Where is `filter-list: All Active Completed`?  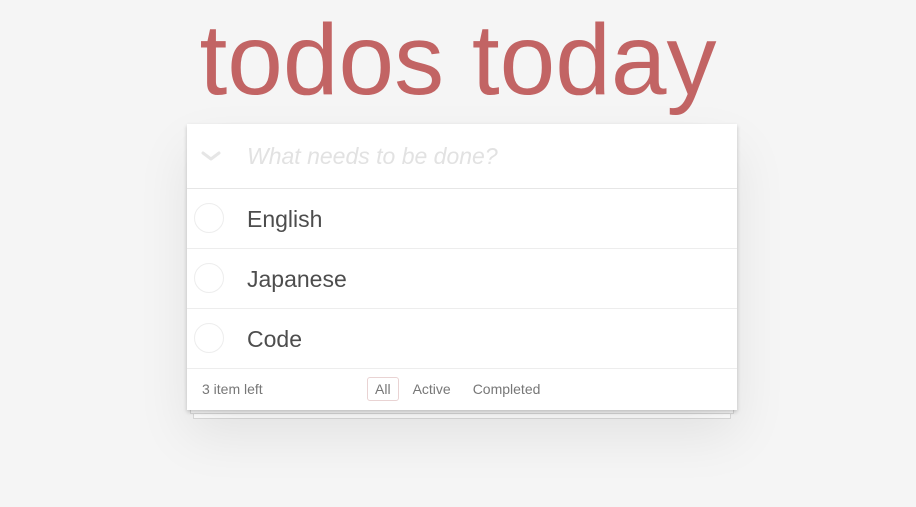
filter-list: All Active Completed is located at coordinates (460, 389).